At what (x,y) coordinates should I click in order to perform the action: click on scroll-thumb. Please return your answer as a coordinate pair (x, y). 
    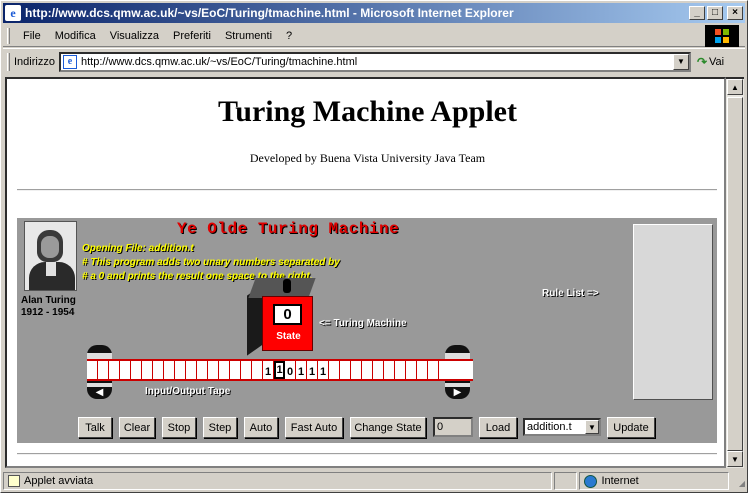
    Looking at the image, I should click on (735, 274).